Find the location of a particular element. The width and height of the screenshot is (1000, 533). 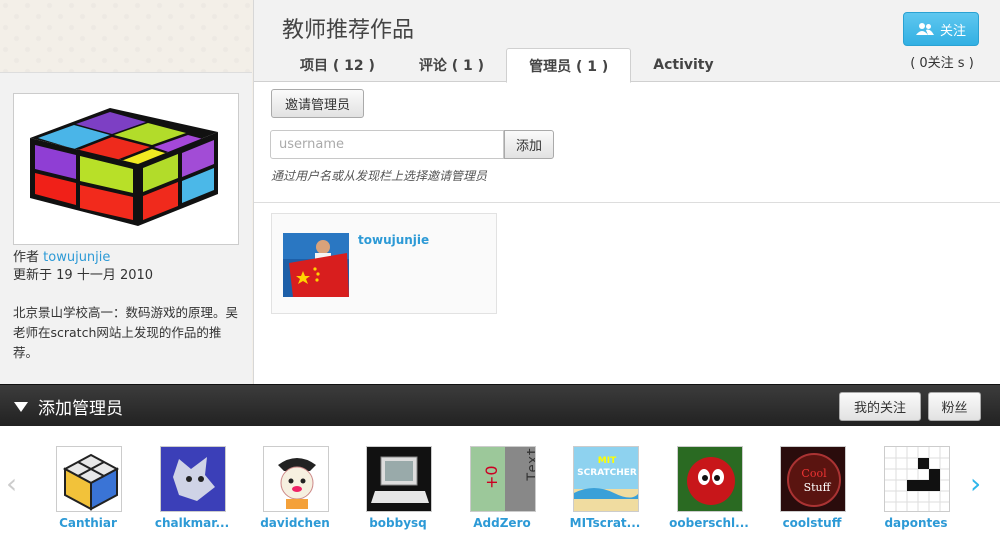

manager-name-link: towujunjie is located at coordinates (393, 240).